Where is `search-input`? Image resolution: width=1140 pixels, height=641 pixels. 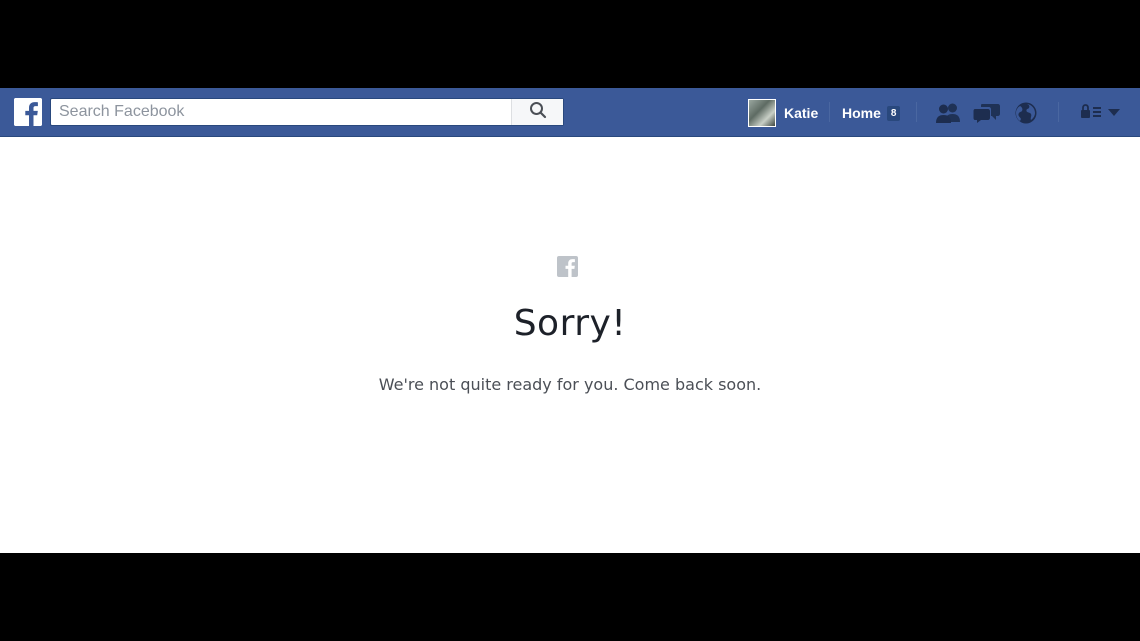
search-input is located at coordinates (281, 112).